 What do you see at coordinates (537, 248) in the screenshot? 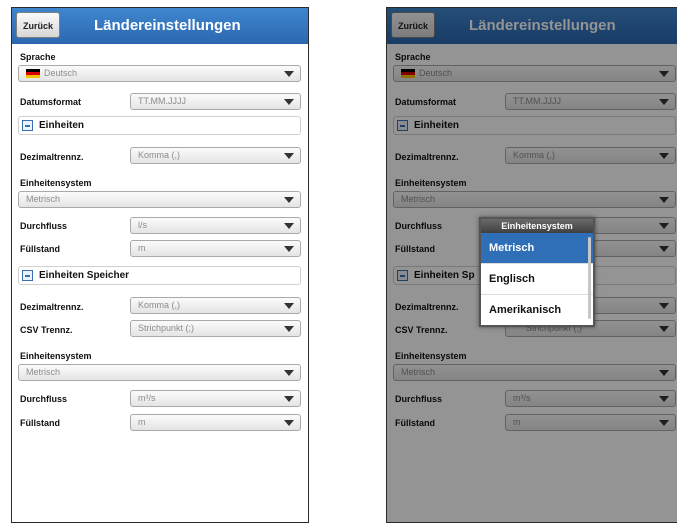
I see `popup-option-metrisch: Metrisch` at bounding box center [537, 248].